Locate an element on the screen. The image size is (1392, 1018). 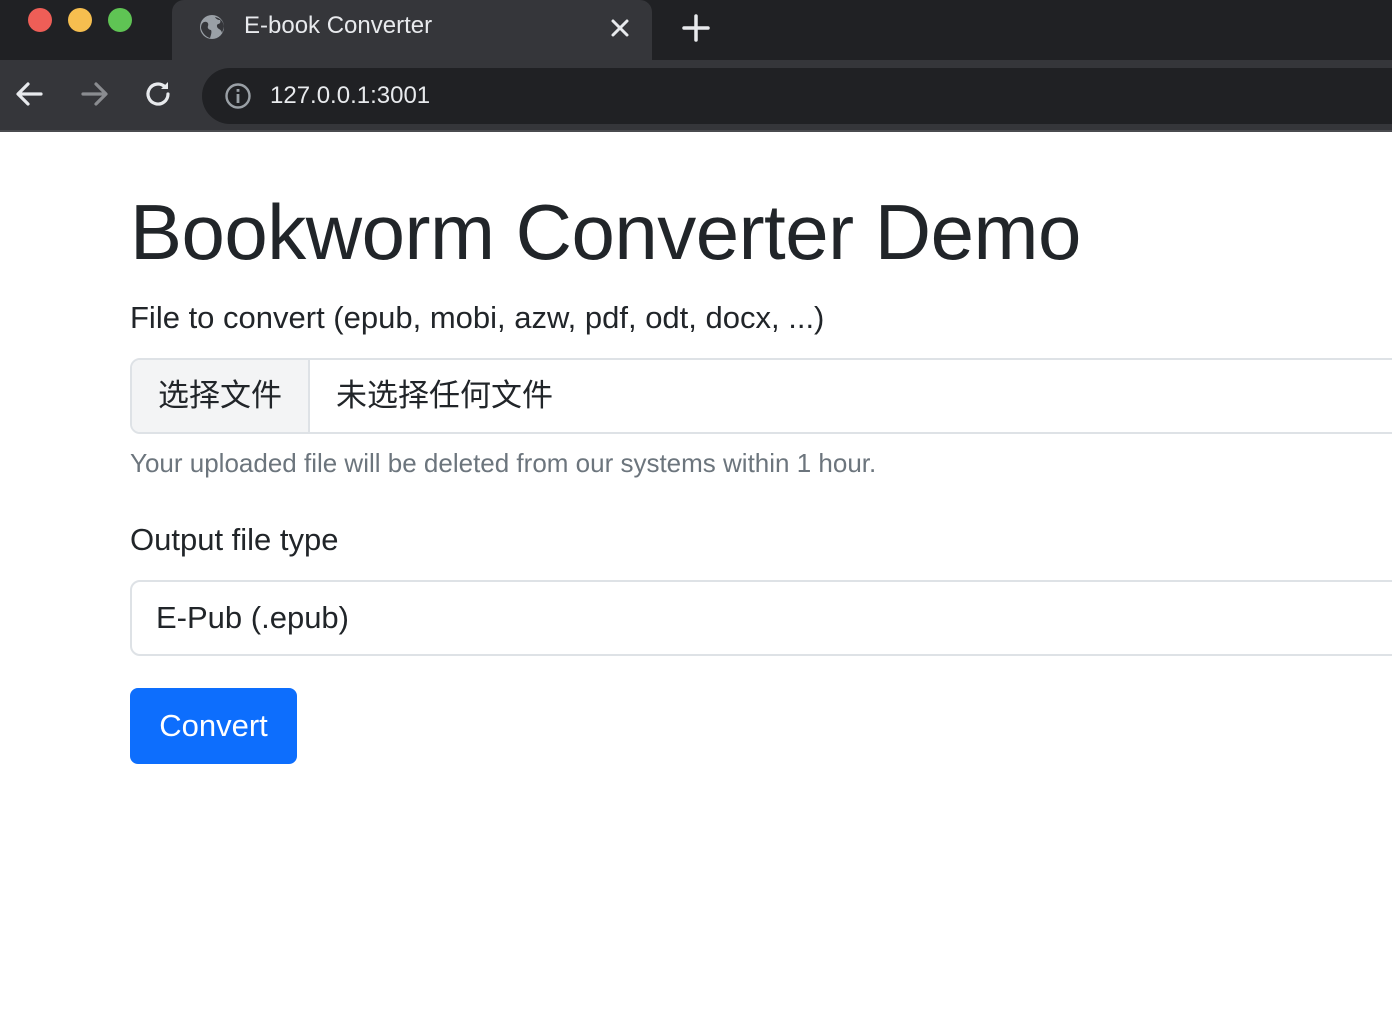
address-bar: 127.0.0.1:3001 is located at coordinates (797, 96).